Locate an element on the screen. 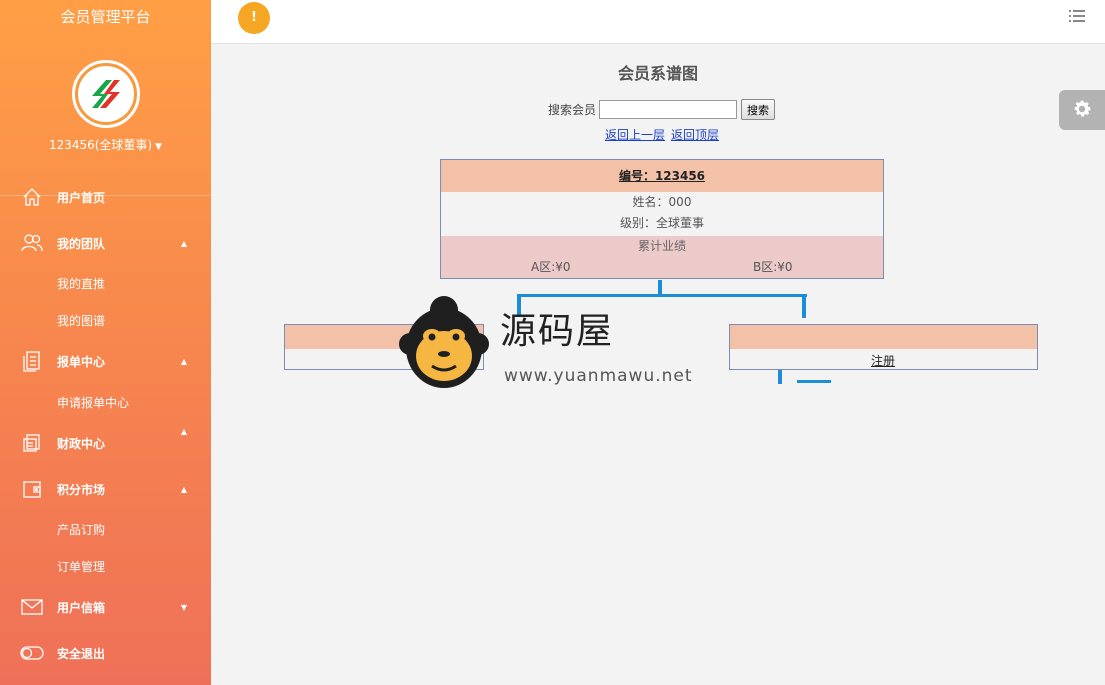  settings-toggle is located at coordinates (1082, 110).